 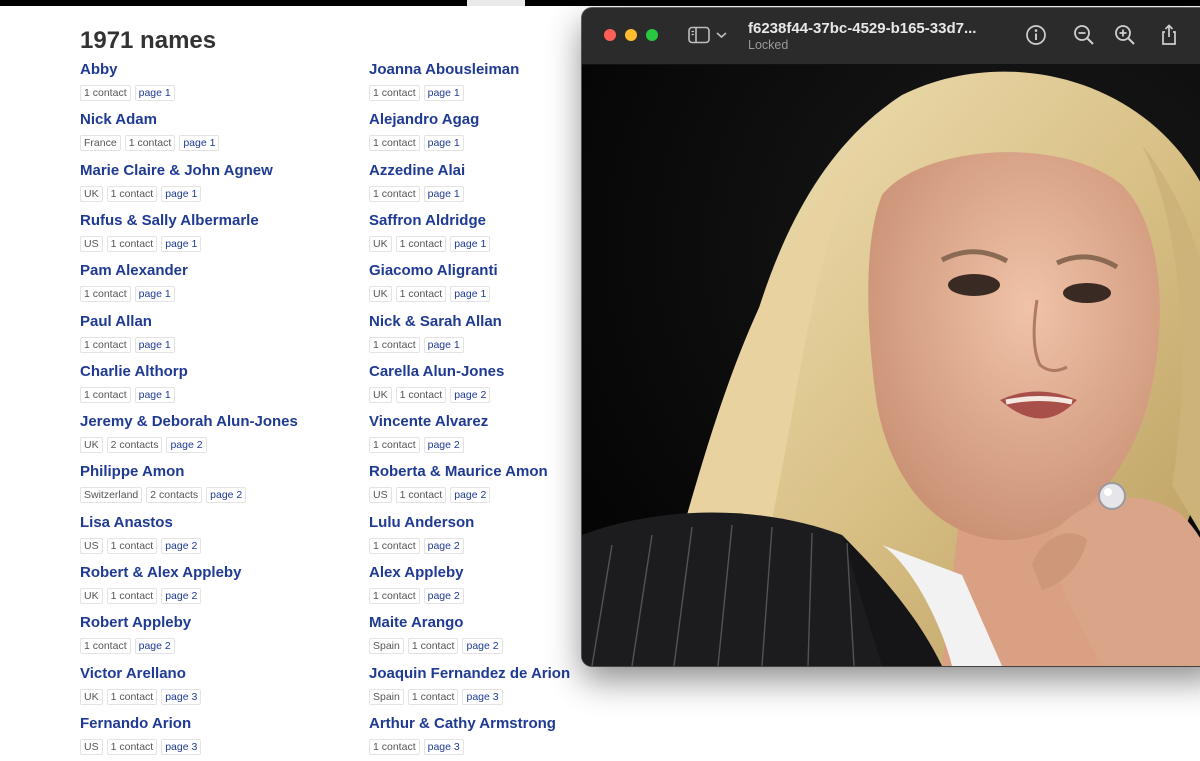 I want to click on contact-name-link: Vincente Alvarez, so click(x=428, y=422).